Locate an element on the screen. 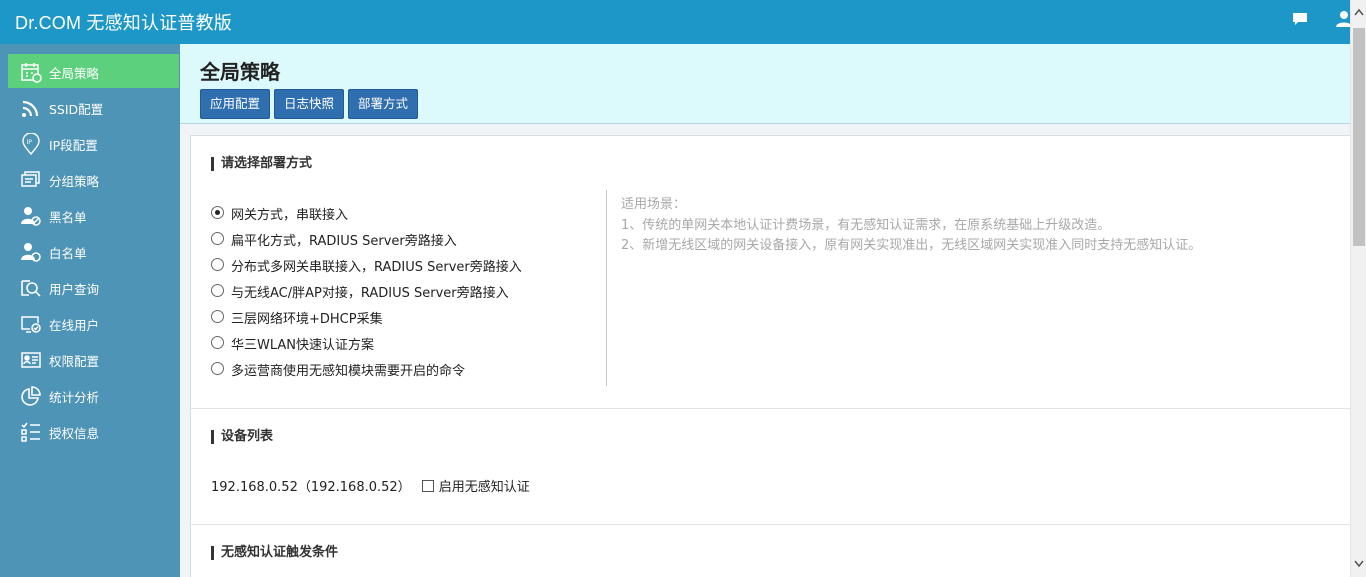 Image resolution: width=1366 pixels, height=577 pixels. section-title-devices: 设备列表 is located at coordinates (242, 437).